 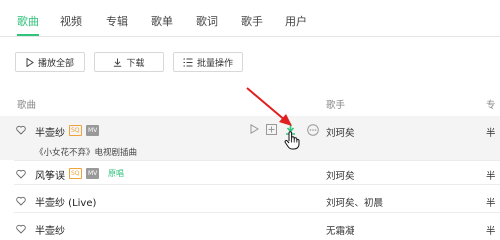 What do you see at coordinates (207, 21) in the screenshot?
I see `tab-lyrics: 歌词` at bounding box center [207, 21].